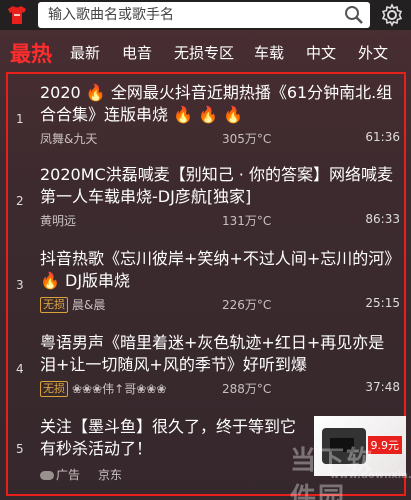 This screenshot has height=500, width=411. I want to click on duration: 61:36, so click(382, 137).